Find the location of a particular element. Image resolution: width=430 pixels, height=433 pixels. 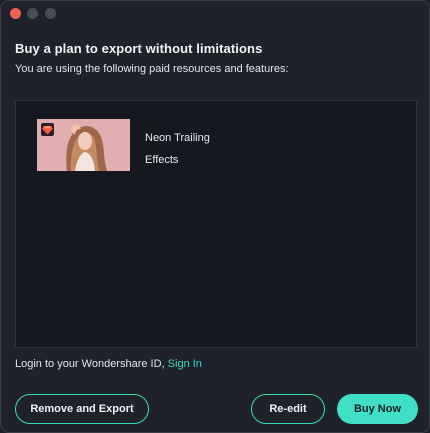

resource-thumbnail is located at coordinates (83, 145).